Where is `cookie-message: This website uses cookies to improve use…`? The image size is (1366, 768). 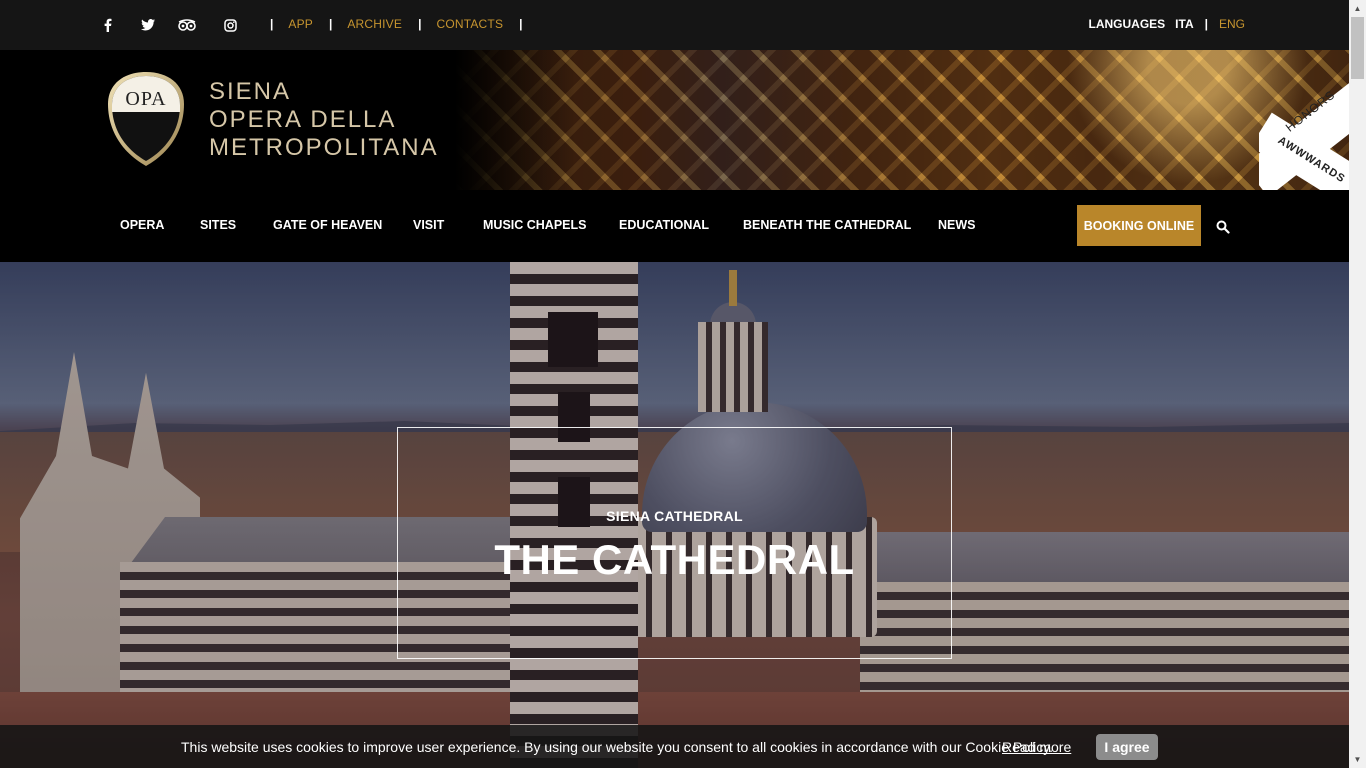 cookie-message: This website uses cookies to improve use… is located at coordinates (617, 747).